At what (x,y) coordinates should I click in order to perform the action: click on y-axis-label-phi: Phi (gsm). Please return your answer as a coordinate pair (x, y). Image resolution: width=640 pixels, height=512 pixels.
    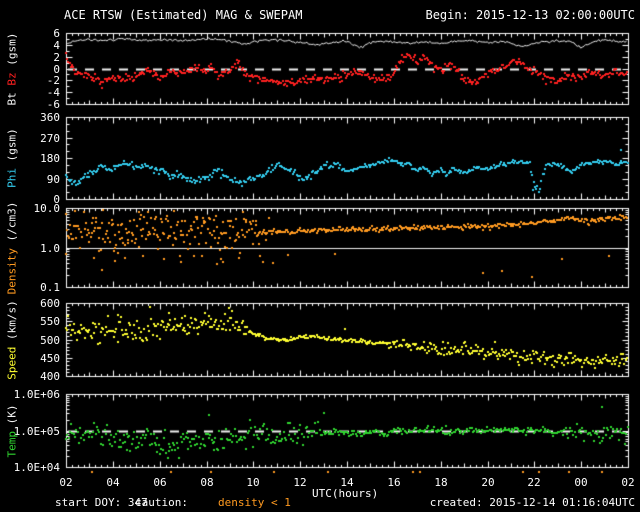
    Looking at the image, I should click on (12, 158).